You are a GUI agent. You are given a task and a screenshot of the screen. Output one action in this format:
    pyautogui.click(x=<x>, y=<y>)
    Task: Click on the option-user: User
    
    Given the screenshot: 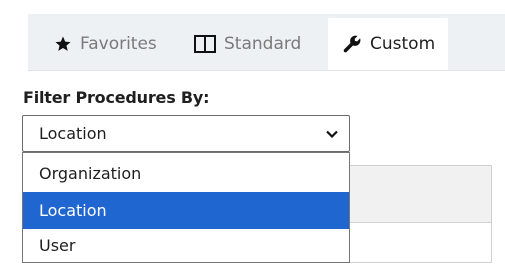 What is the action you would take?
    pyautogui.click(x=186, y=245)
    